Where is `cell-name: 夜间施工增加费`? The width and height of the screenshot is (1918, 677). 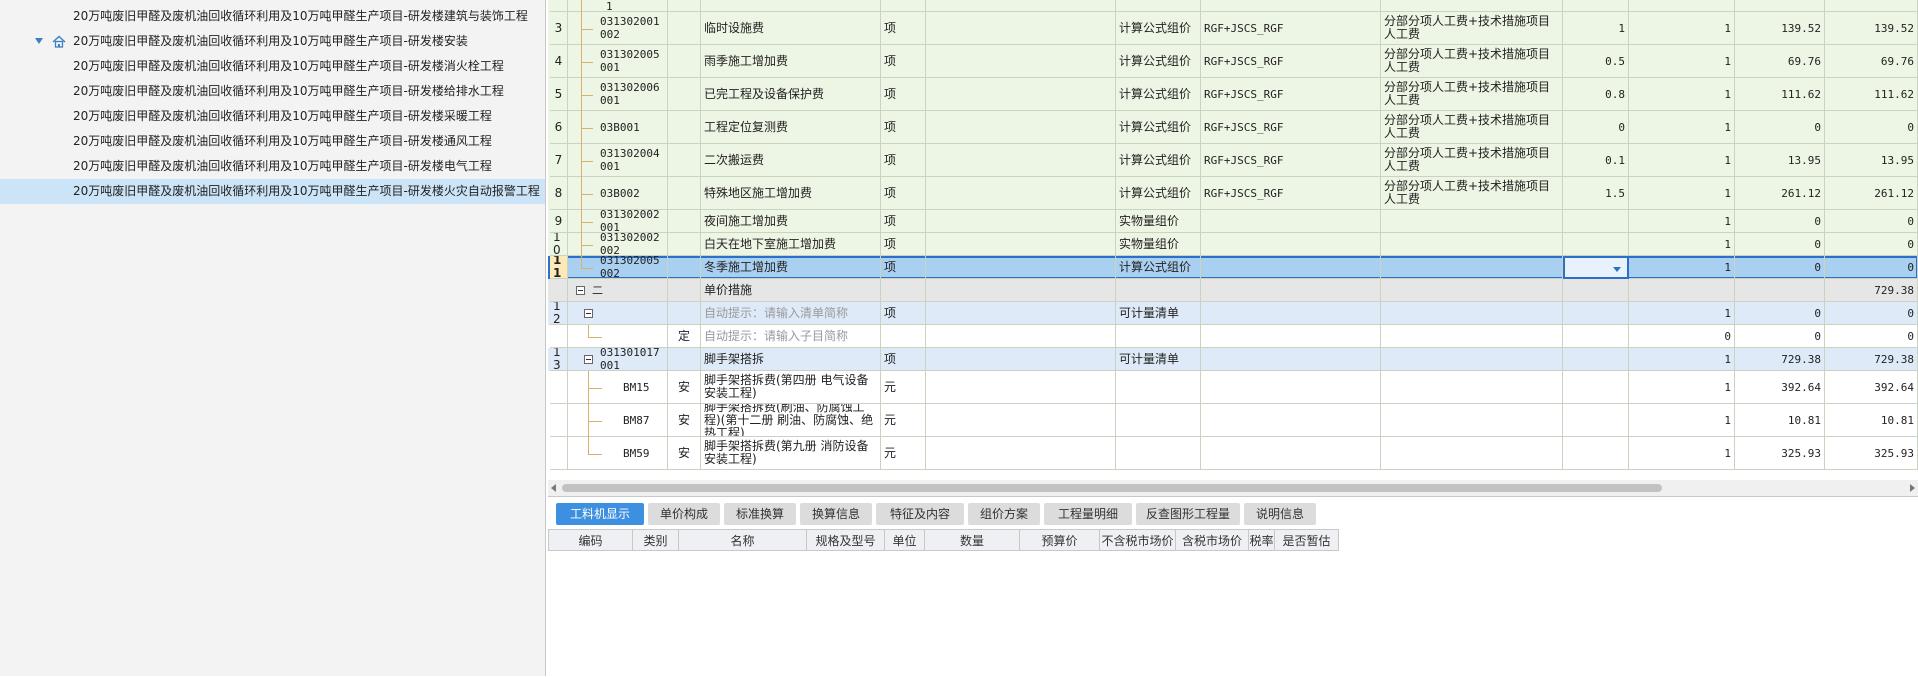
cell-name: 夜间施工增加费 is located at coordinates (791, 221).